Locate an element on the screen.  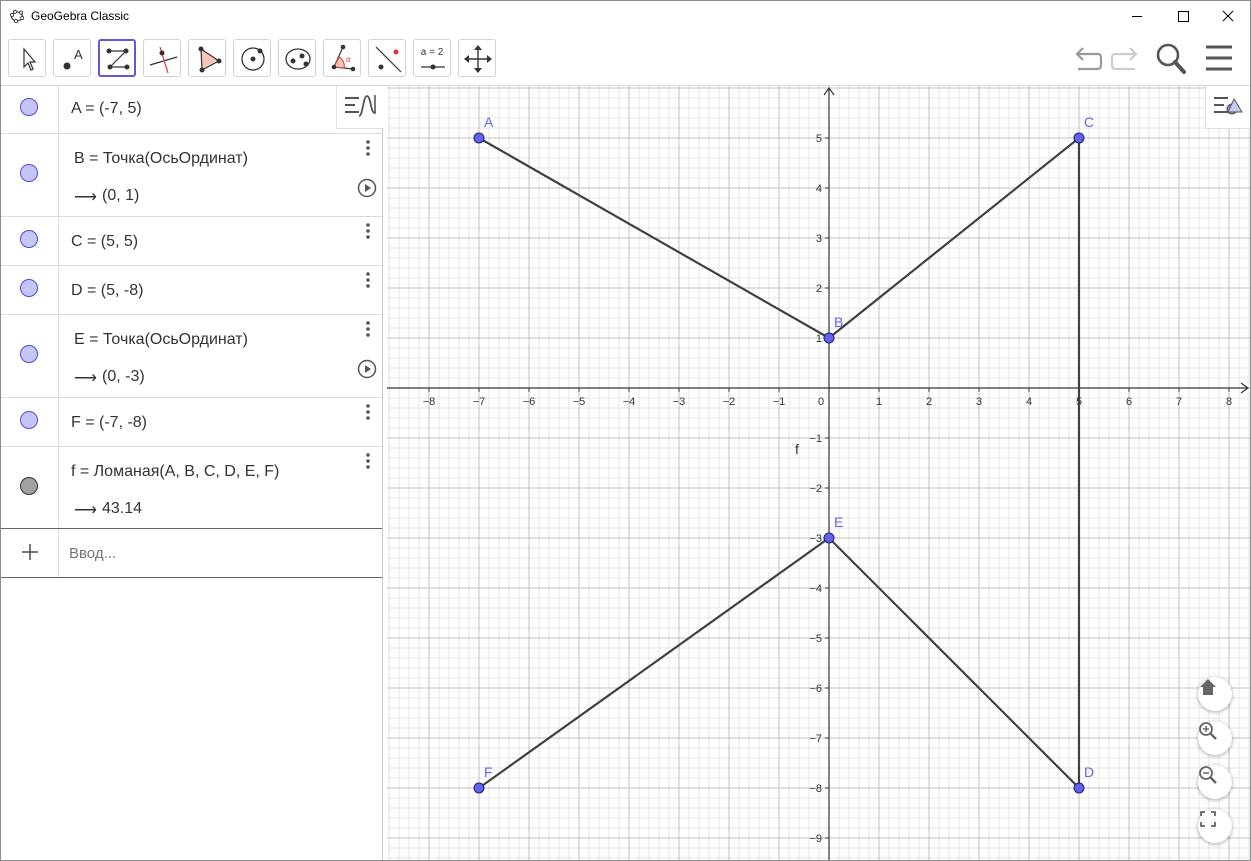
point-label-D: D is located at coordinates (1089, 772).